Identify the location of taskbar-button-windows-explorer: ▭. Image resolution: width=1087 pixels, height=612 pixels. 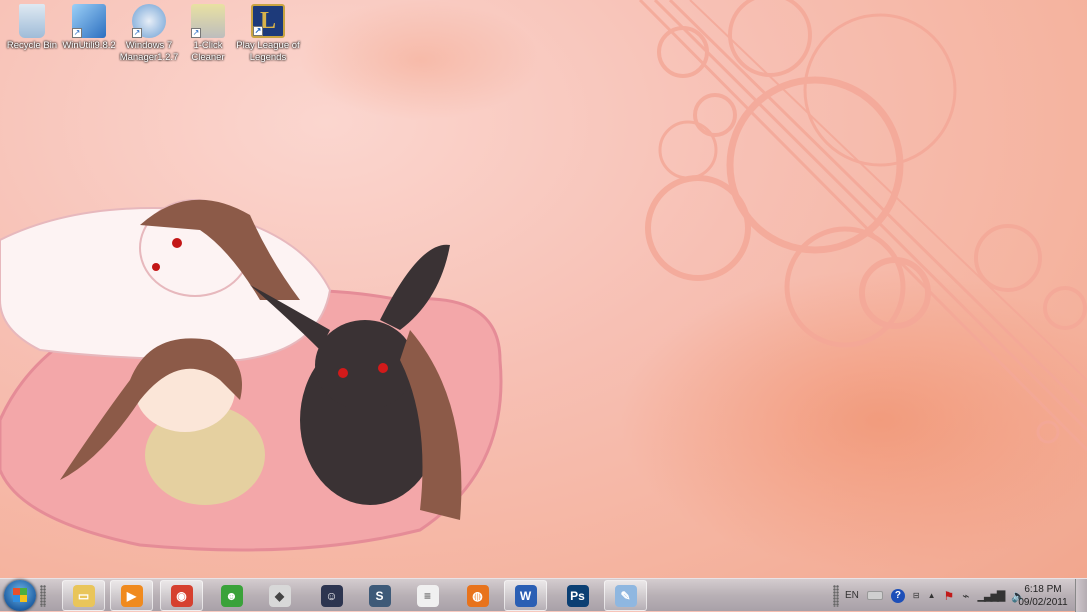
(83, 595).